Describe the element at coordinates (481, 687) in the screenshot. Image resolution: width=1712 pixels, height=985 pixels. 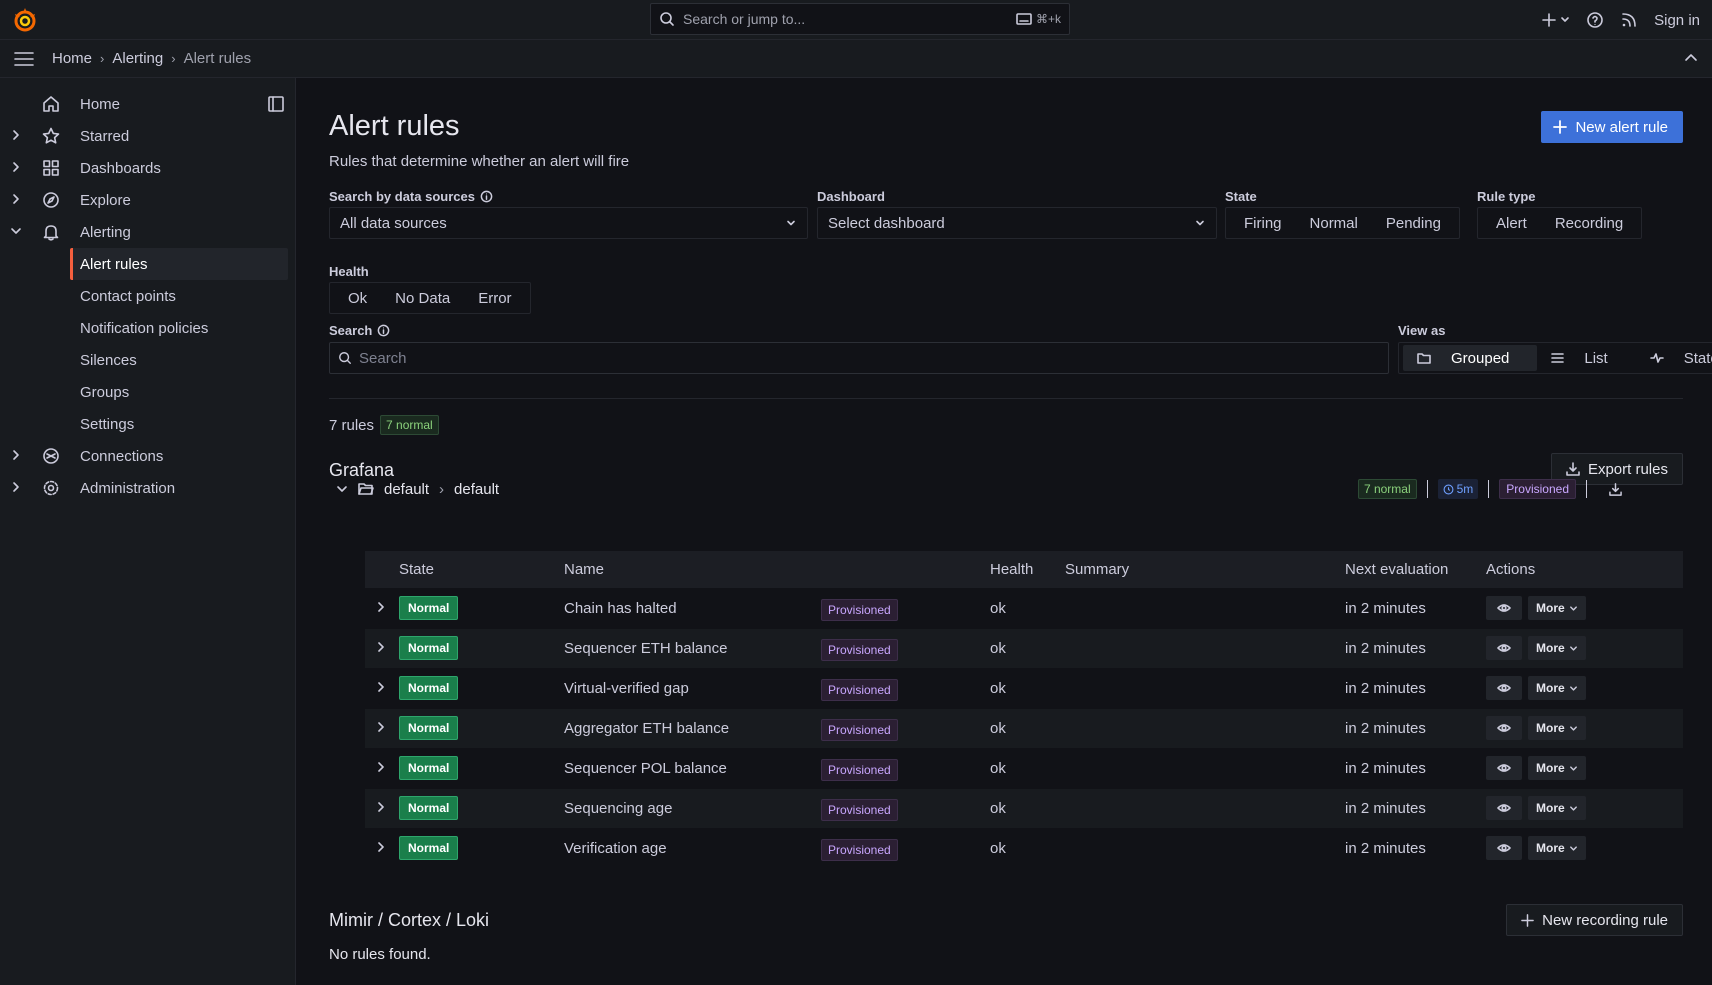
I see `state-cell: Normal` at that location.